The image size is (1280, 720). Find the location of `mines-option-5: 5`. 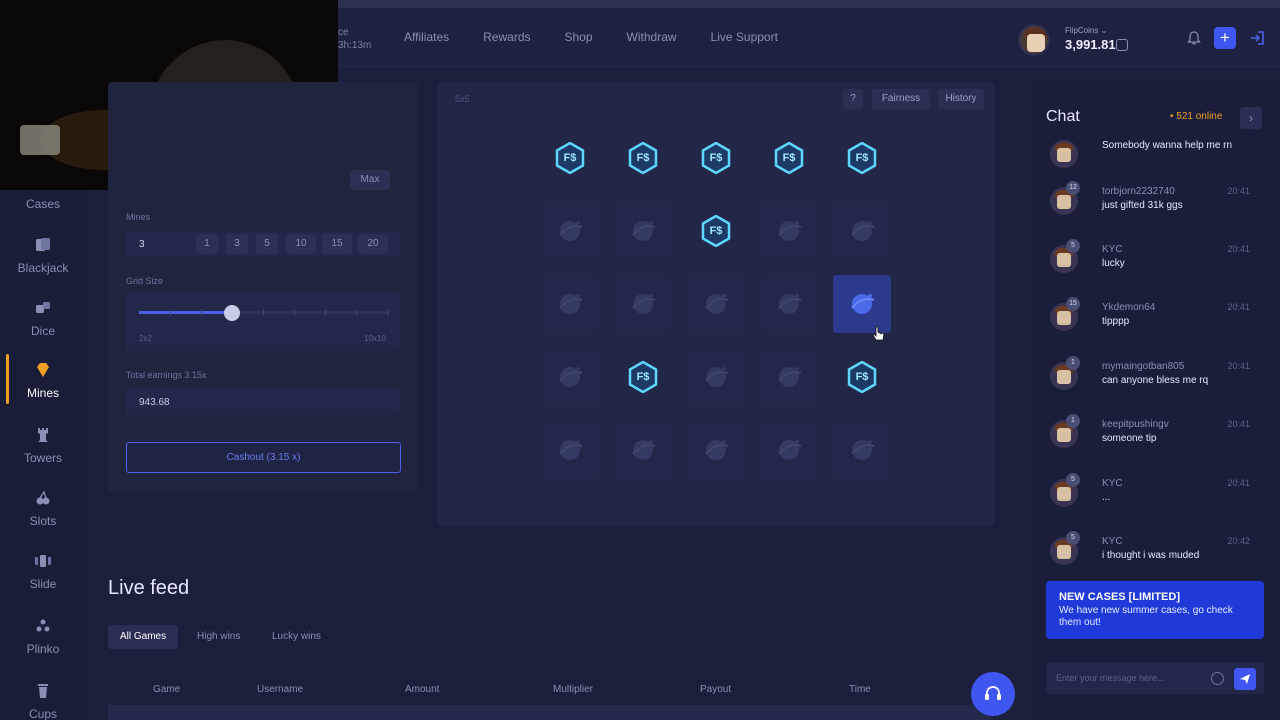

mines-option-5: 5 is located at coordinates (267, 244).